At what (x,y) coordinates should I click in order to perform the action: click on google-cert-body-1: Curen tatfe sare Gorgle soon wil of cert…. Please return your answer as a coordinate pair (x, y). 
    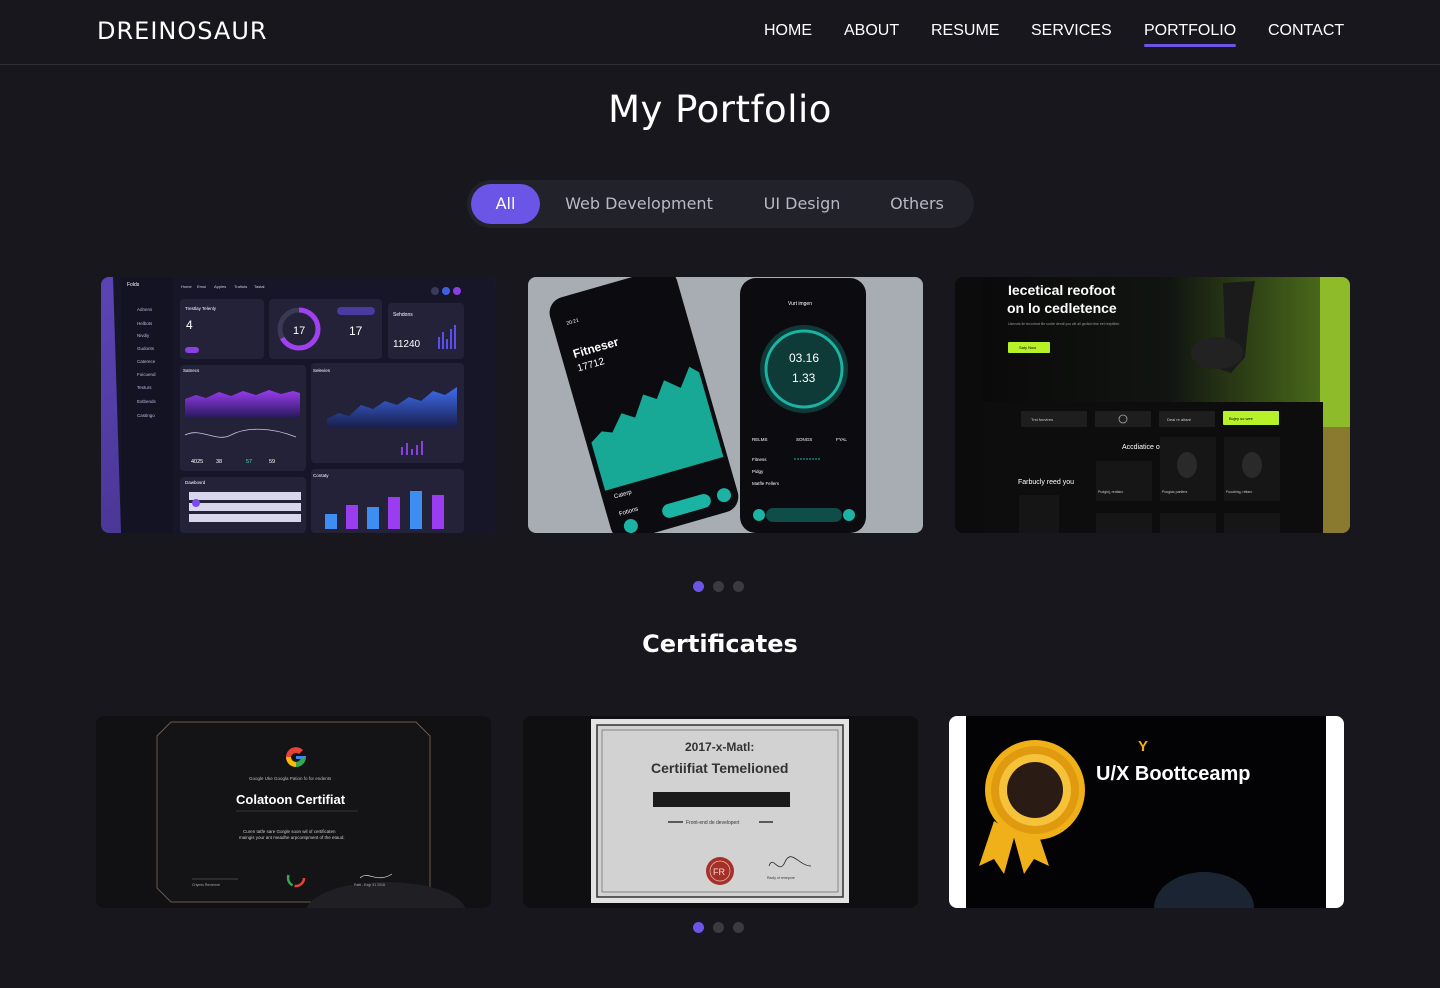
    Looking at the image, I should click on (289, 831).